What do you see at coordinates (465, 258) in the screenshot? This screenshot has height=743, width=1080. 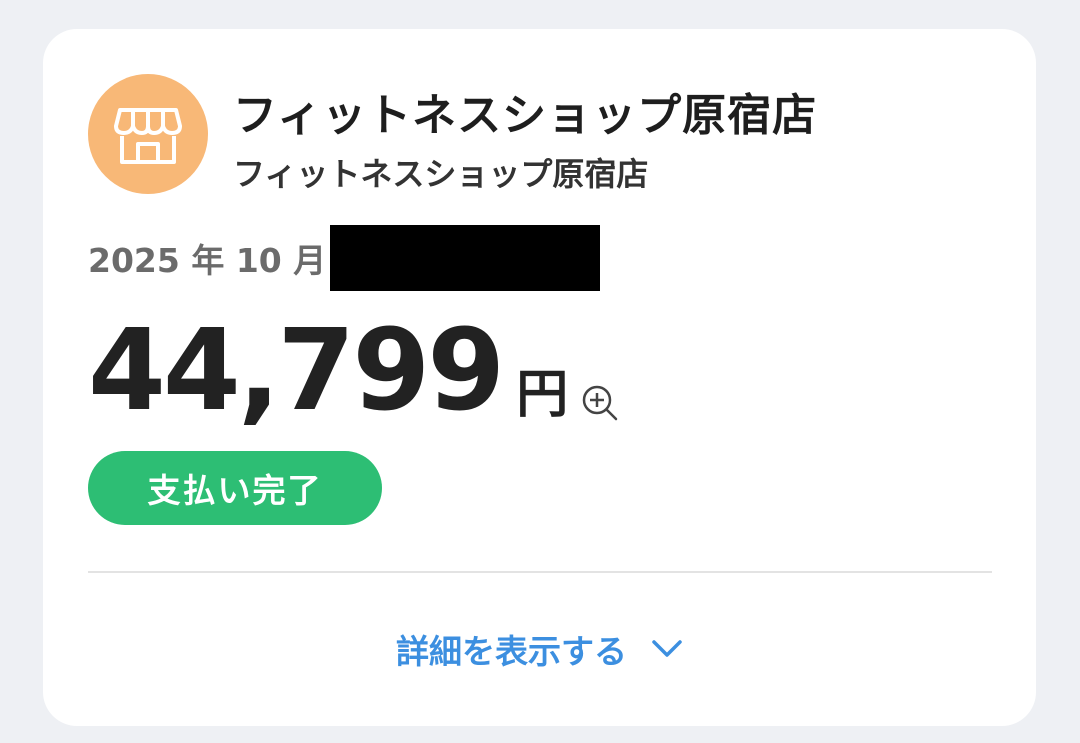 I see `redacted-block` at bounding box center [465, 258].